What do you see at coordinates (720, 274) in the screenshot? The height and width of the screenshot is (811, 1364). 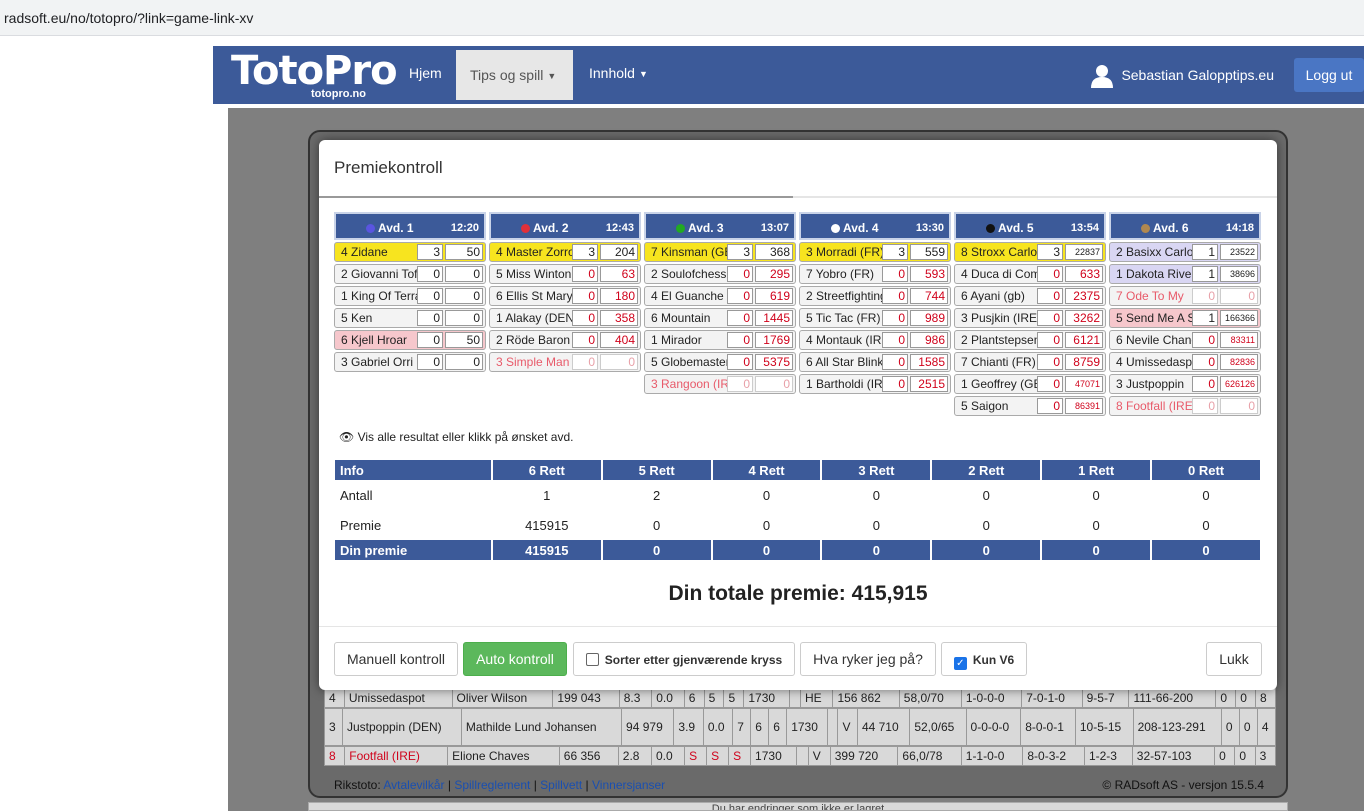 I see `horse-row: 2 Soulofchess 0 295` at bounding box center [720, 274].